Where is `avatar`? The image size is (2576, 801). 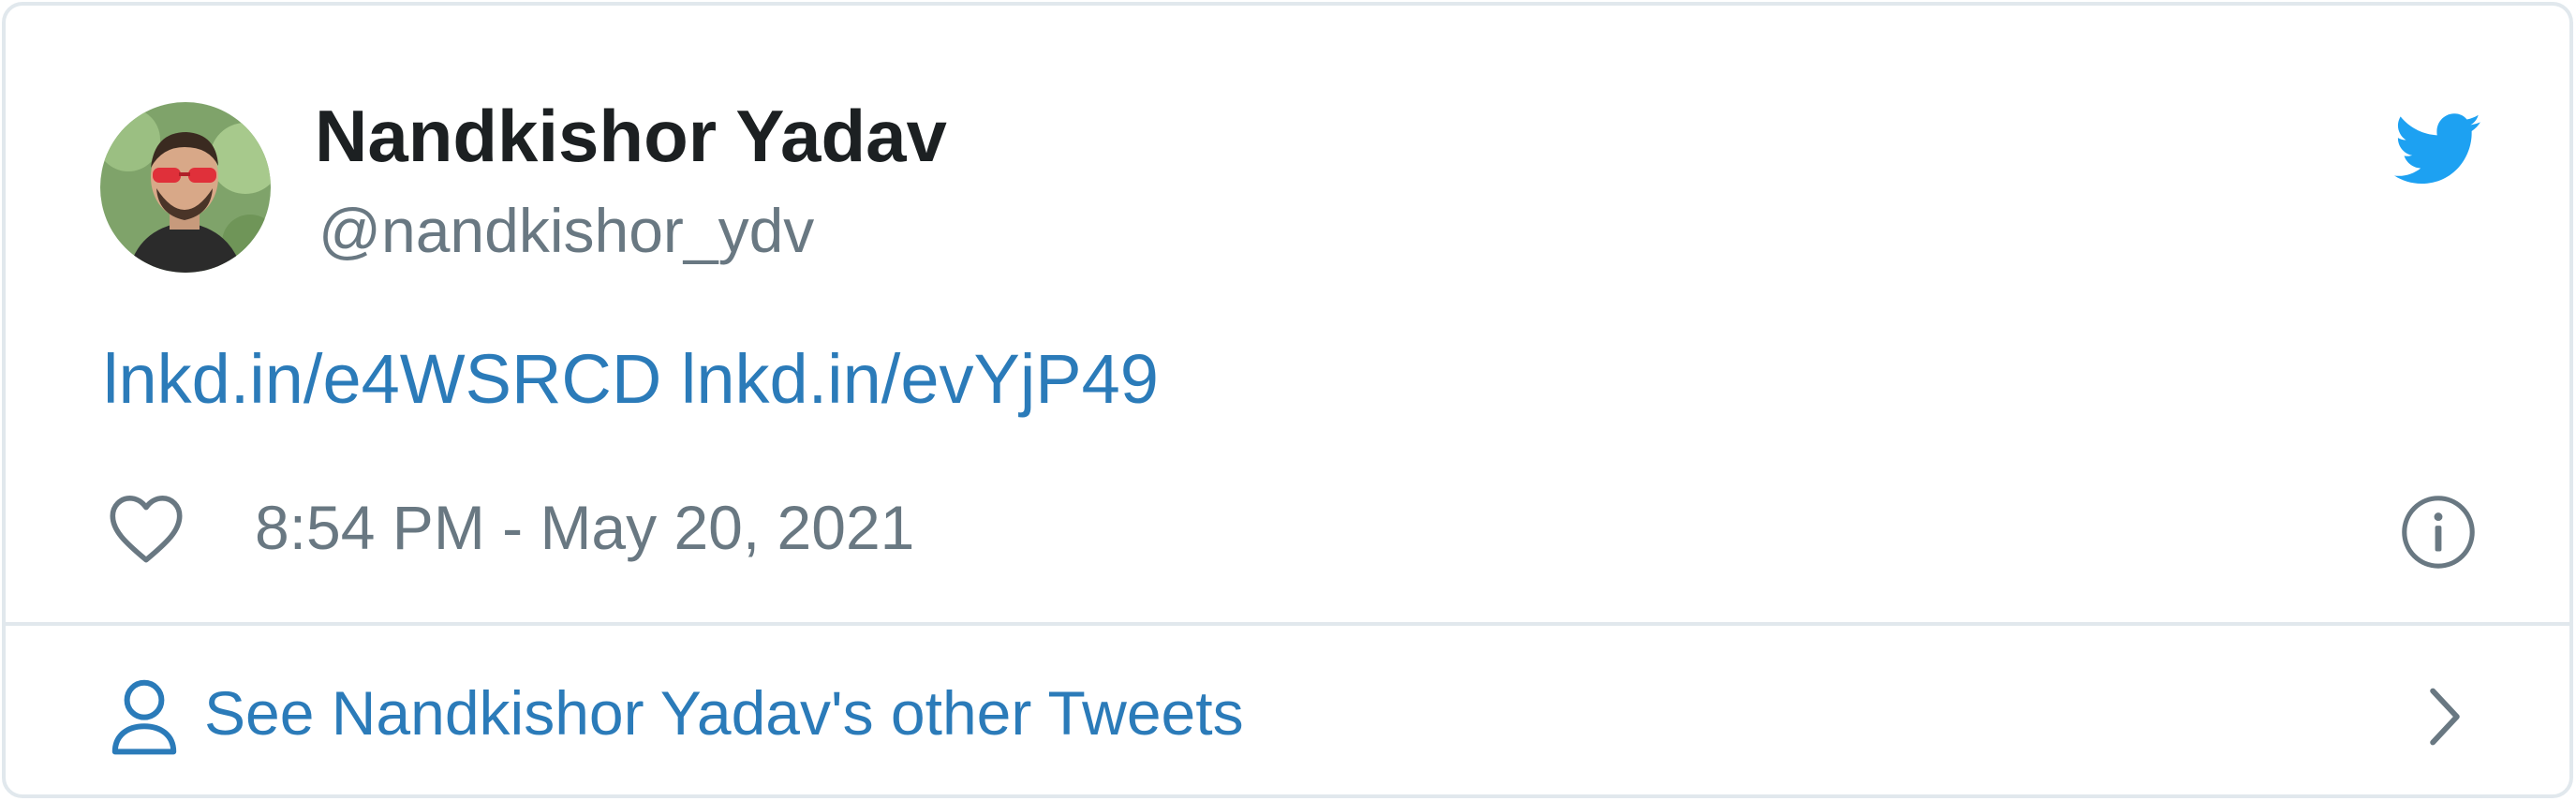
avatar is located at coordinates (186, 187).